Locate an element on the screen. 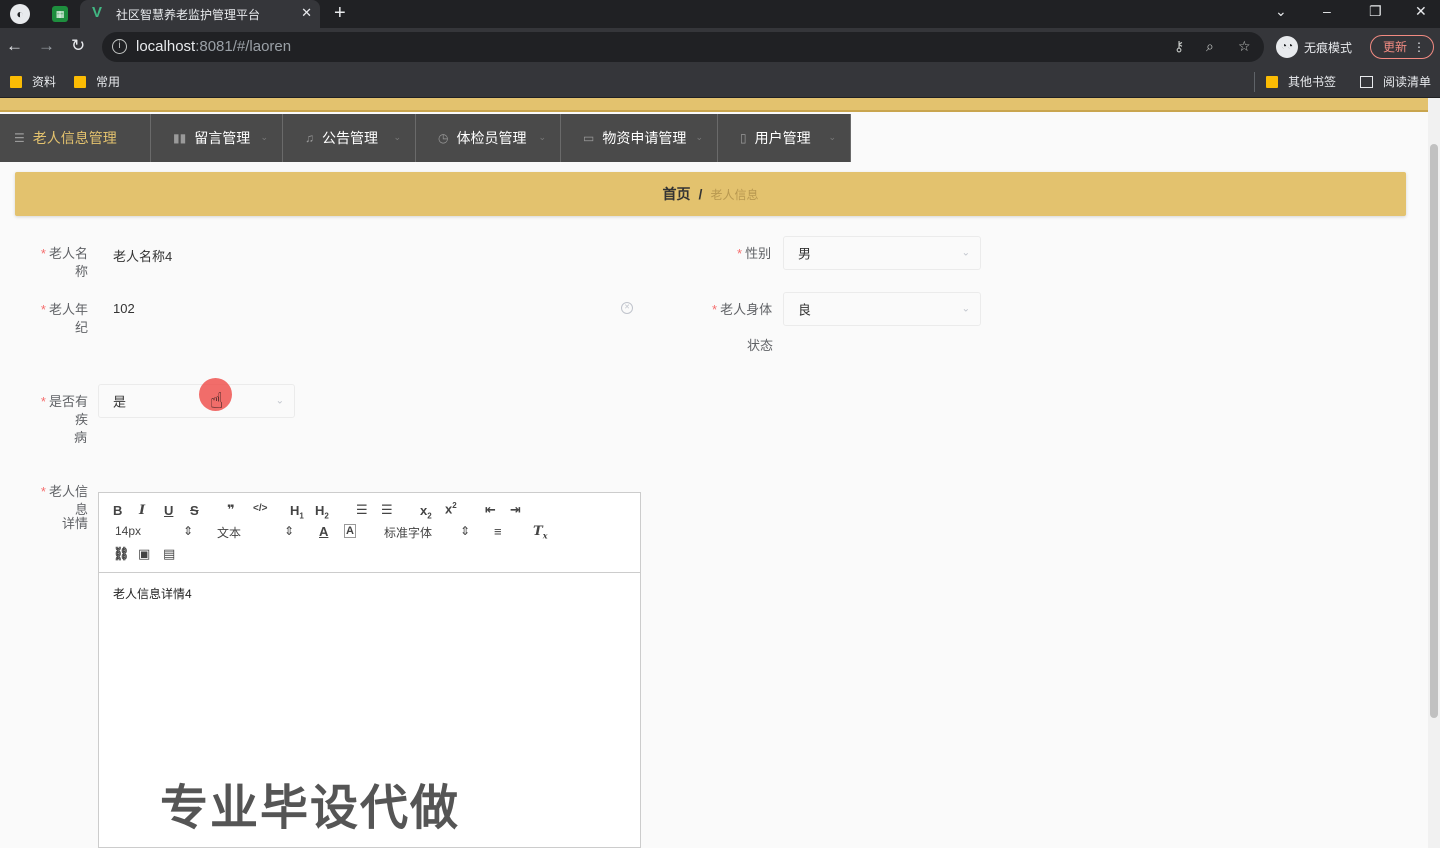  site-info-icon: i is located at coordinates (119, 46).